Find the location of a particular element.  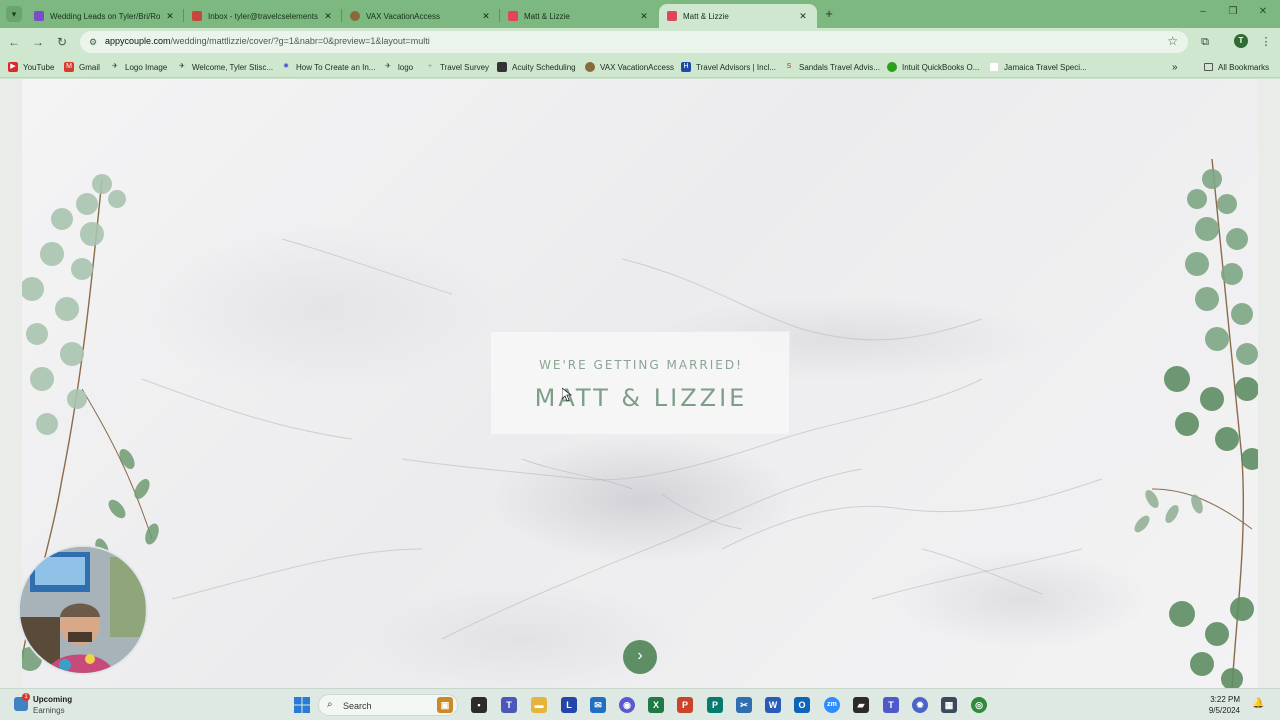

more-bookmarks-icon: » is located at coordinates (1175, 67).